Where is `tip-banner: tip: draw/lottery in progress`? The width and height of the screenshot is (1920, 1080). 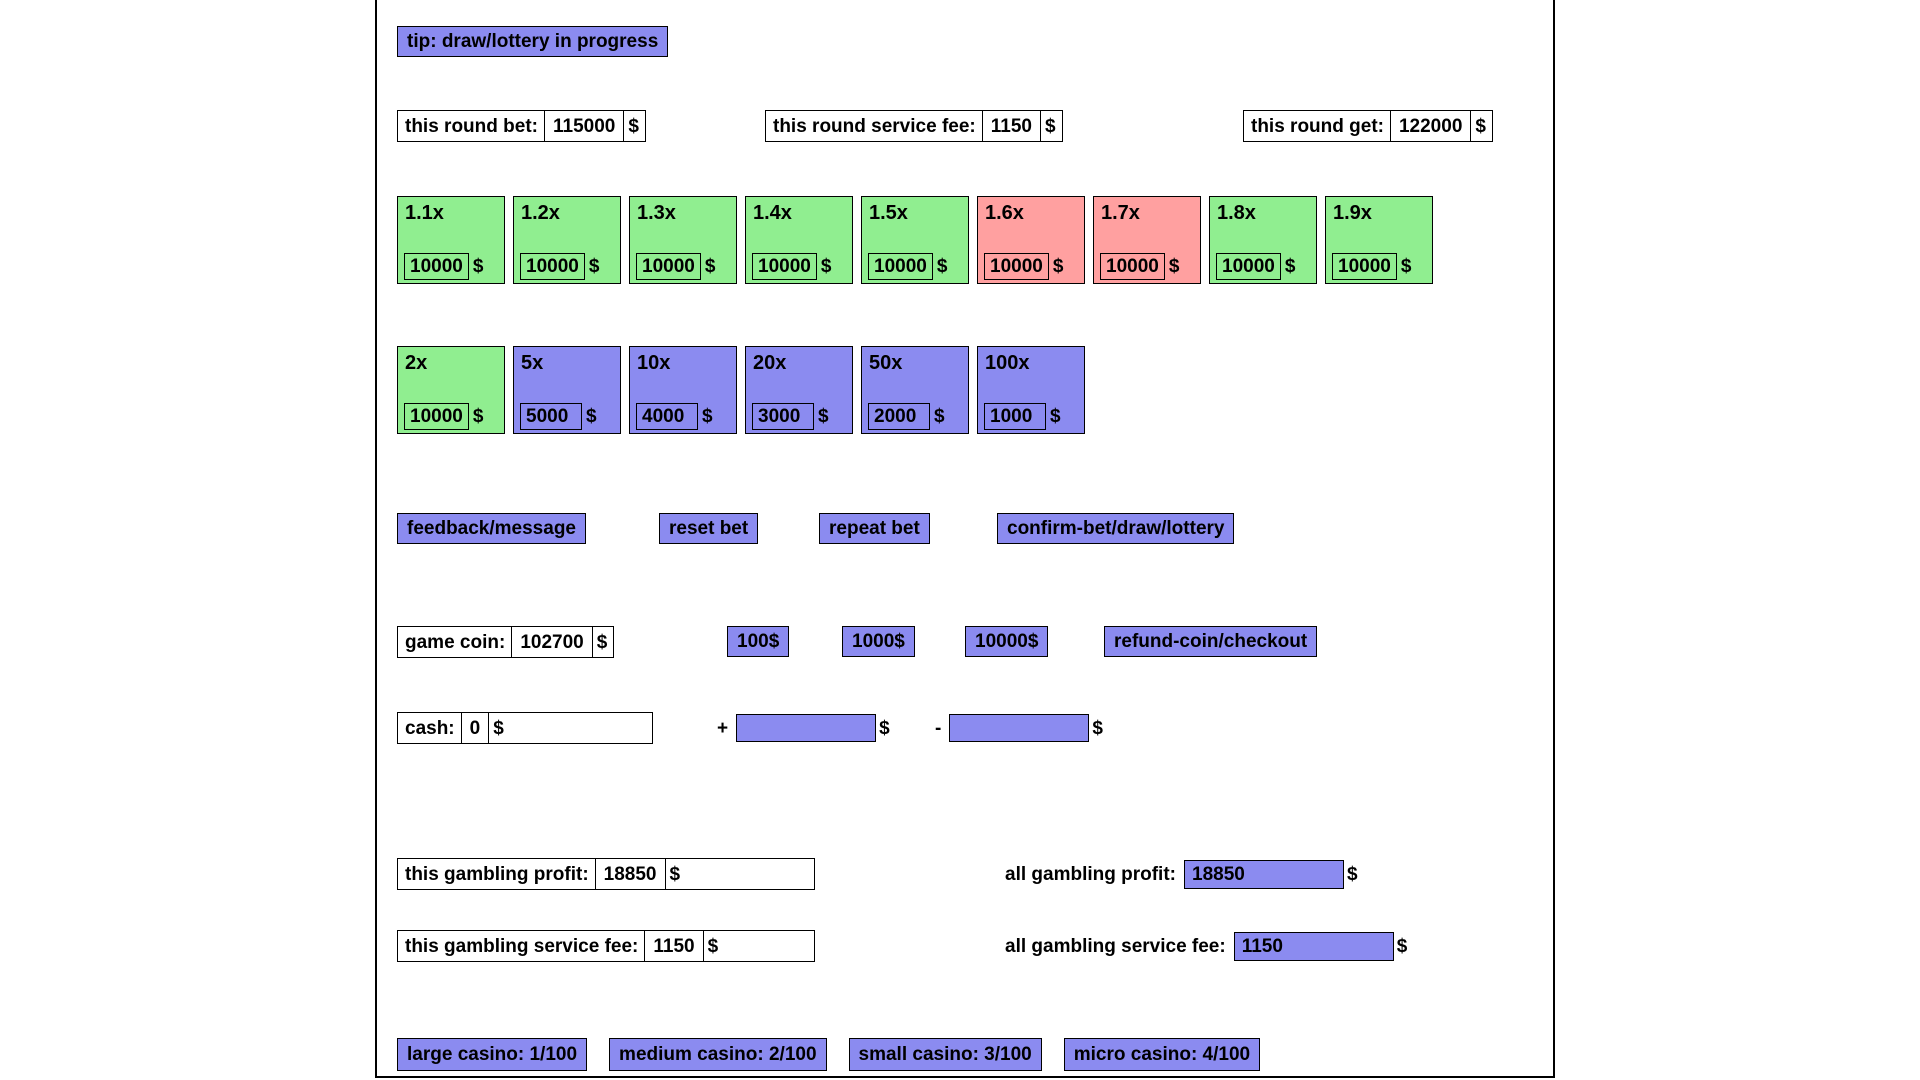 tip-banner: tip: draw/lottery in progress is located at coordinates (533, 41).